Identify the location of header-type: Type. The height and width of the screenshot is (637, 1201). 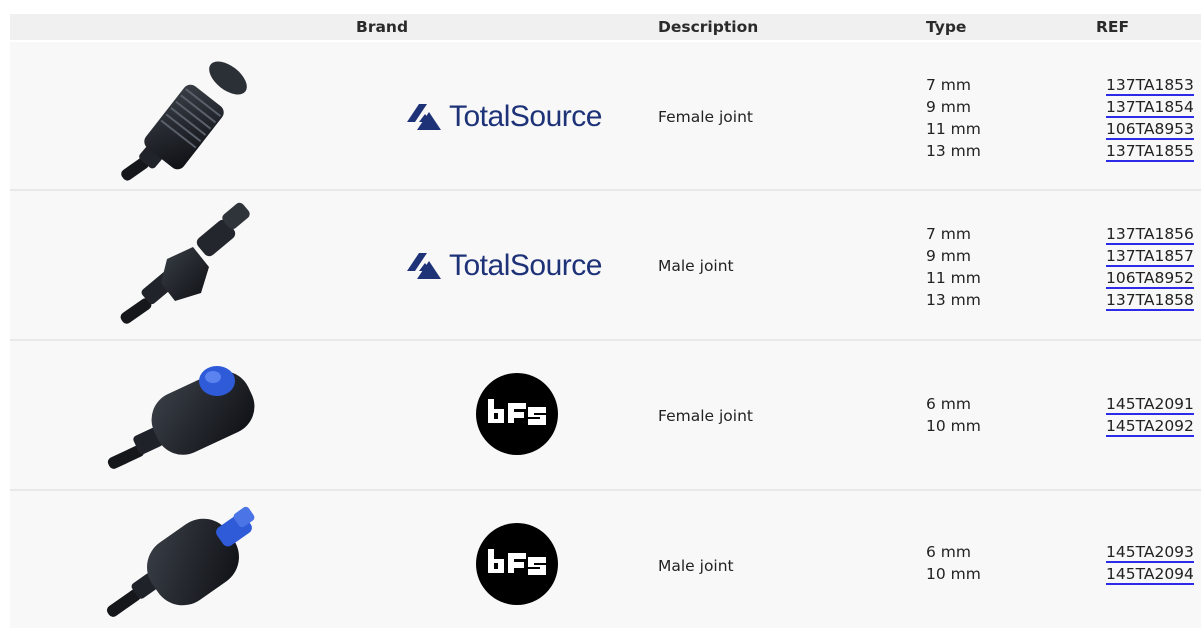
(946, 27).